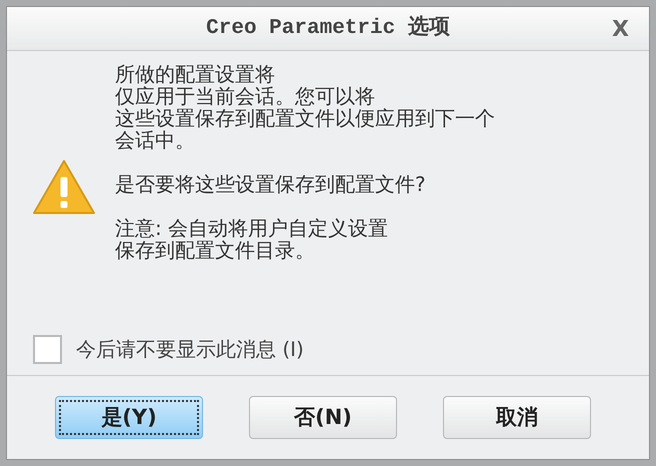 The height and width of the screenshot is (466, 656). I want to click on checkbox-label: 今后请不要显示此消息 (I), so click(190, 349).